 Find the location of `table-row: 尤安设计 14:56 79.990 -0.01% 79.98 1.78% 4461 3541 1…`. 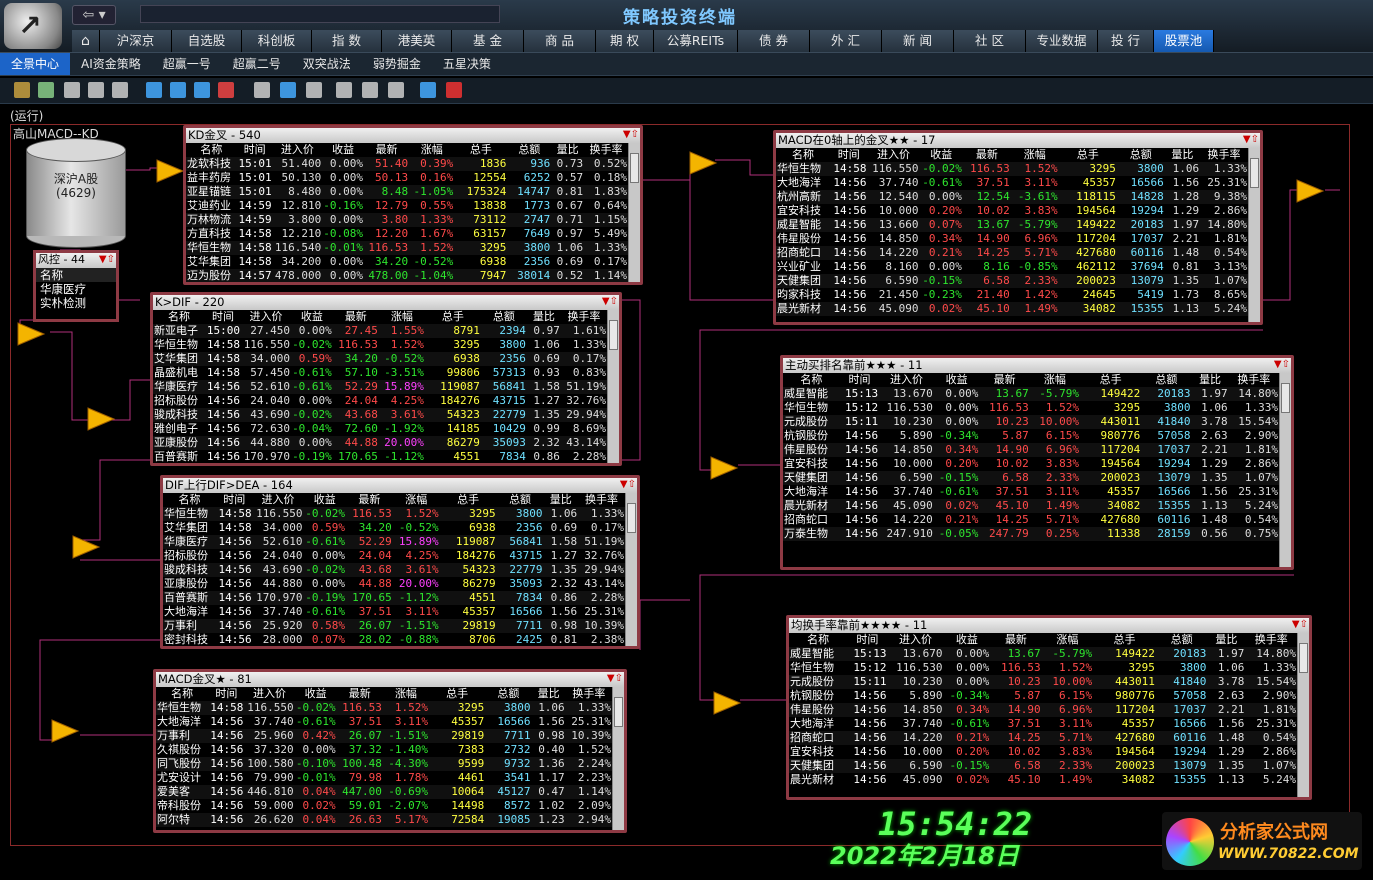

table-row: 尤安设计 14:56 79.990 -0.01% 79.98 1.78% 4461 3541 1… is located at coordinates (384, 778).